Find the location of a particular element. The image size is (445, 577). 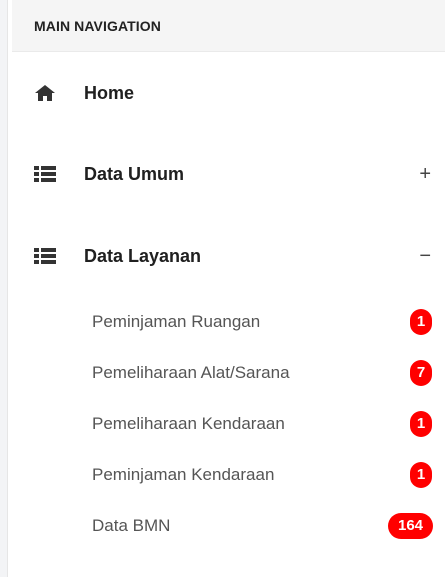

submenu-item-label: Peminjaman Kendaraan is located at coordinates (183, 474).